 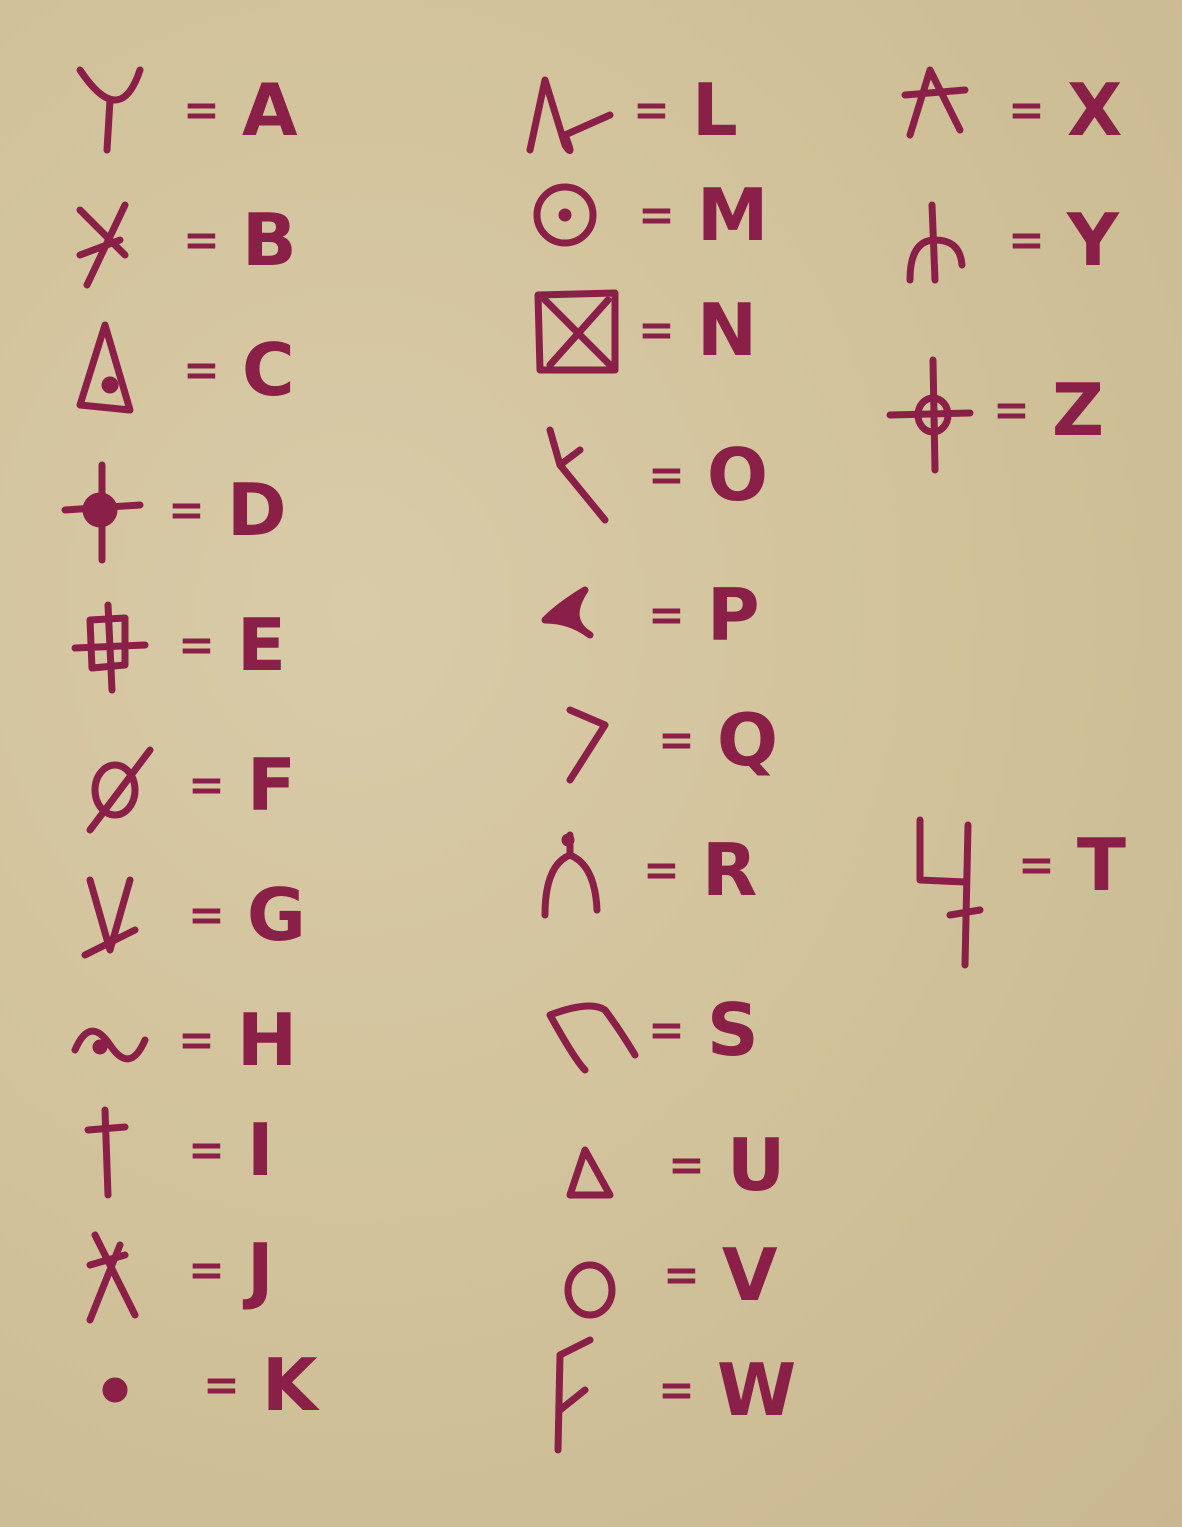 I want to click on tilde-dot-symbol-icon, so click(x=110, y=1045).